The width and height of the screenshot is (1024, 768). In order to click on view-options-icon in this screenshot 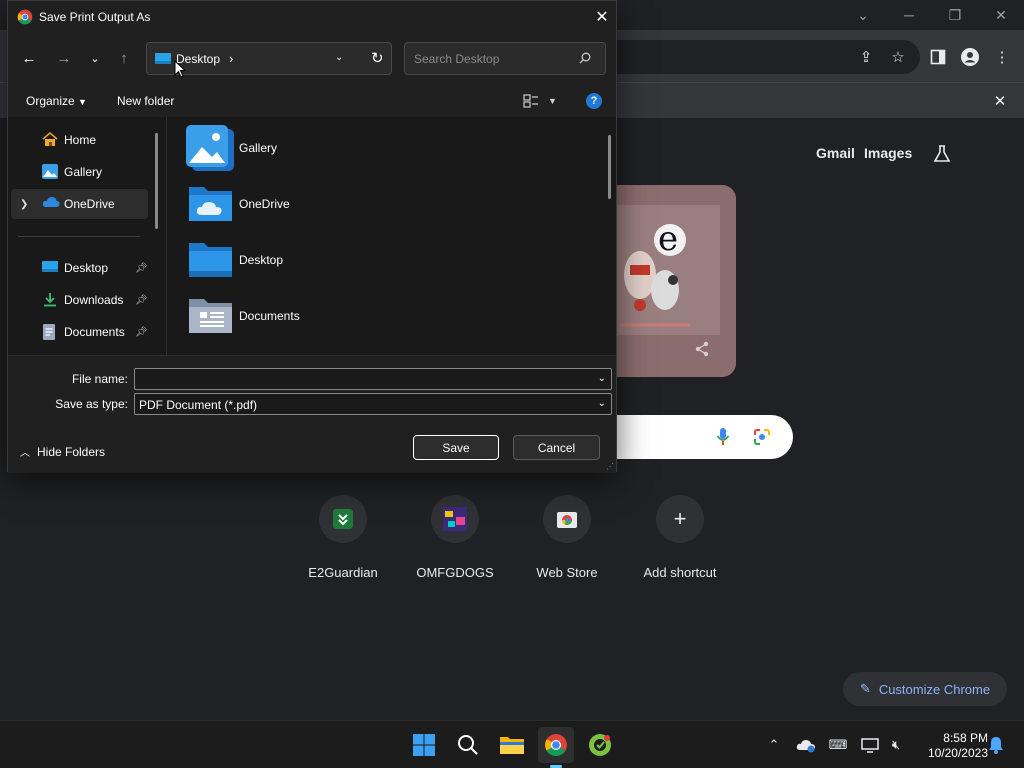, I will do `click(531, 103)`.